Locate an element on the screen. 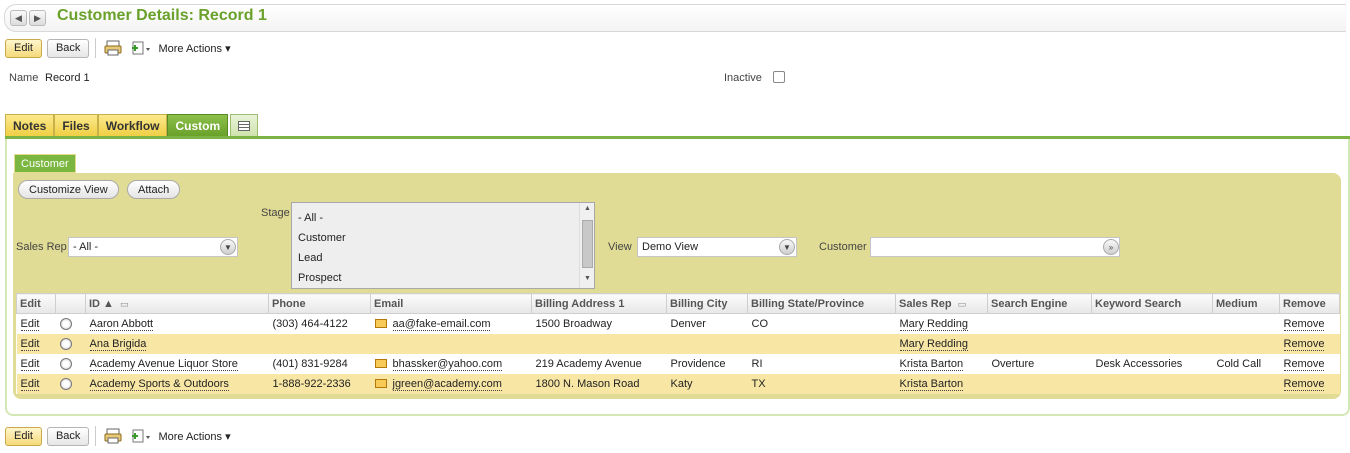  address-cell: 1800 N. Mason Road is located at coordinates (599, 383).